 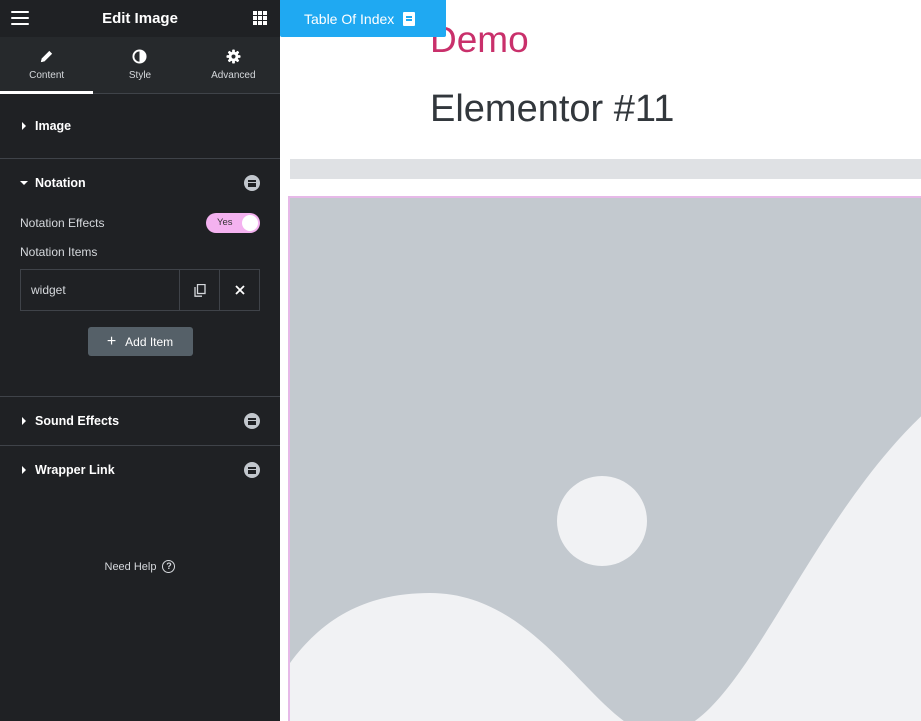 What do you see at coordinates (605, 169) in the screenshot?
I see `divider-bar` at bounding box center [605, 169].